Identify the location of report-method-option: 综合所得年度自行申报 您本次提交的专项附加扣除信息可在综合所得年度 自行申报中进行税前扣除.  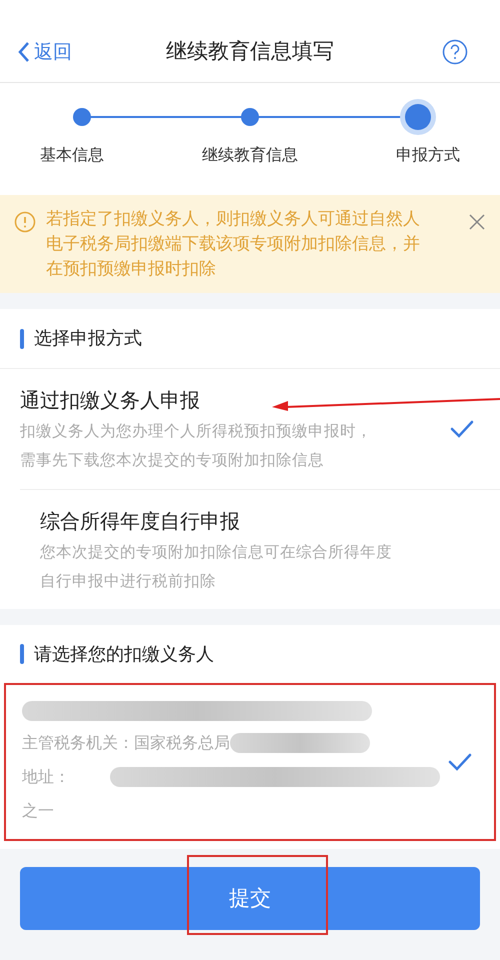
(260, 549).